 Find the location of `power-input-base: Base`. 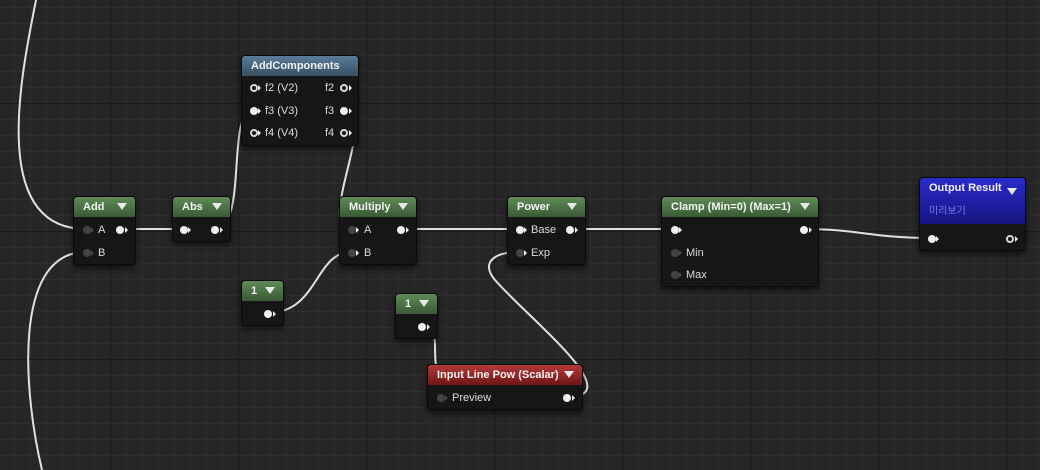

power-input-base: Base is located at coordinates (546, 230).